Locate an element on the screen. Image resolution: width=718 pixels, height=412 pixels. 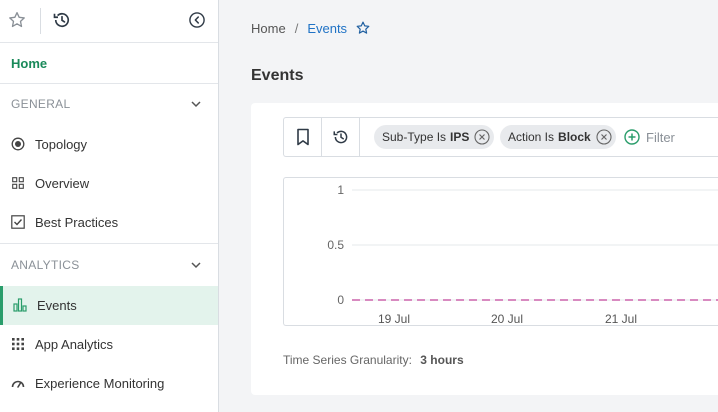
time-series-granularity: Time Series Granularity: 3 hours is located at coordinates (373, 360).